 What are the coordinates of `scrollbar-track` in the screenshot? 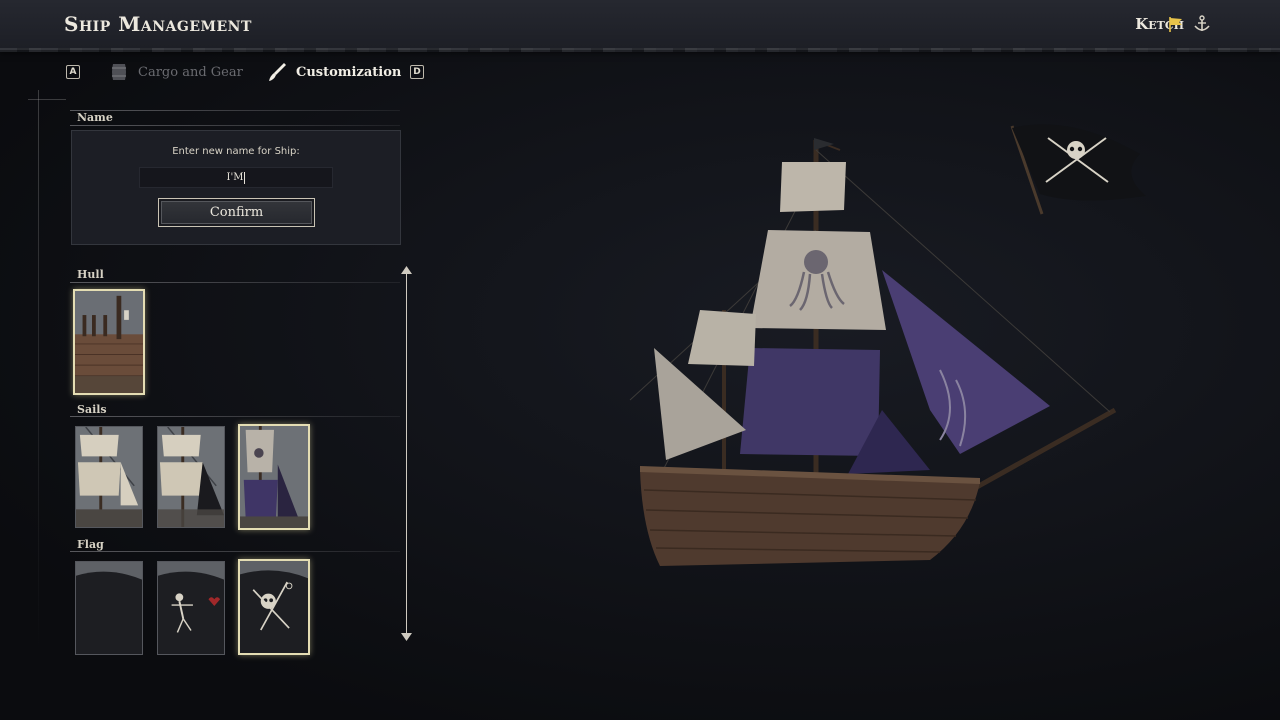 It's located at (406, 454).